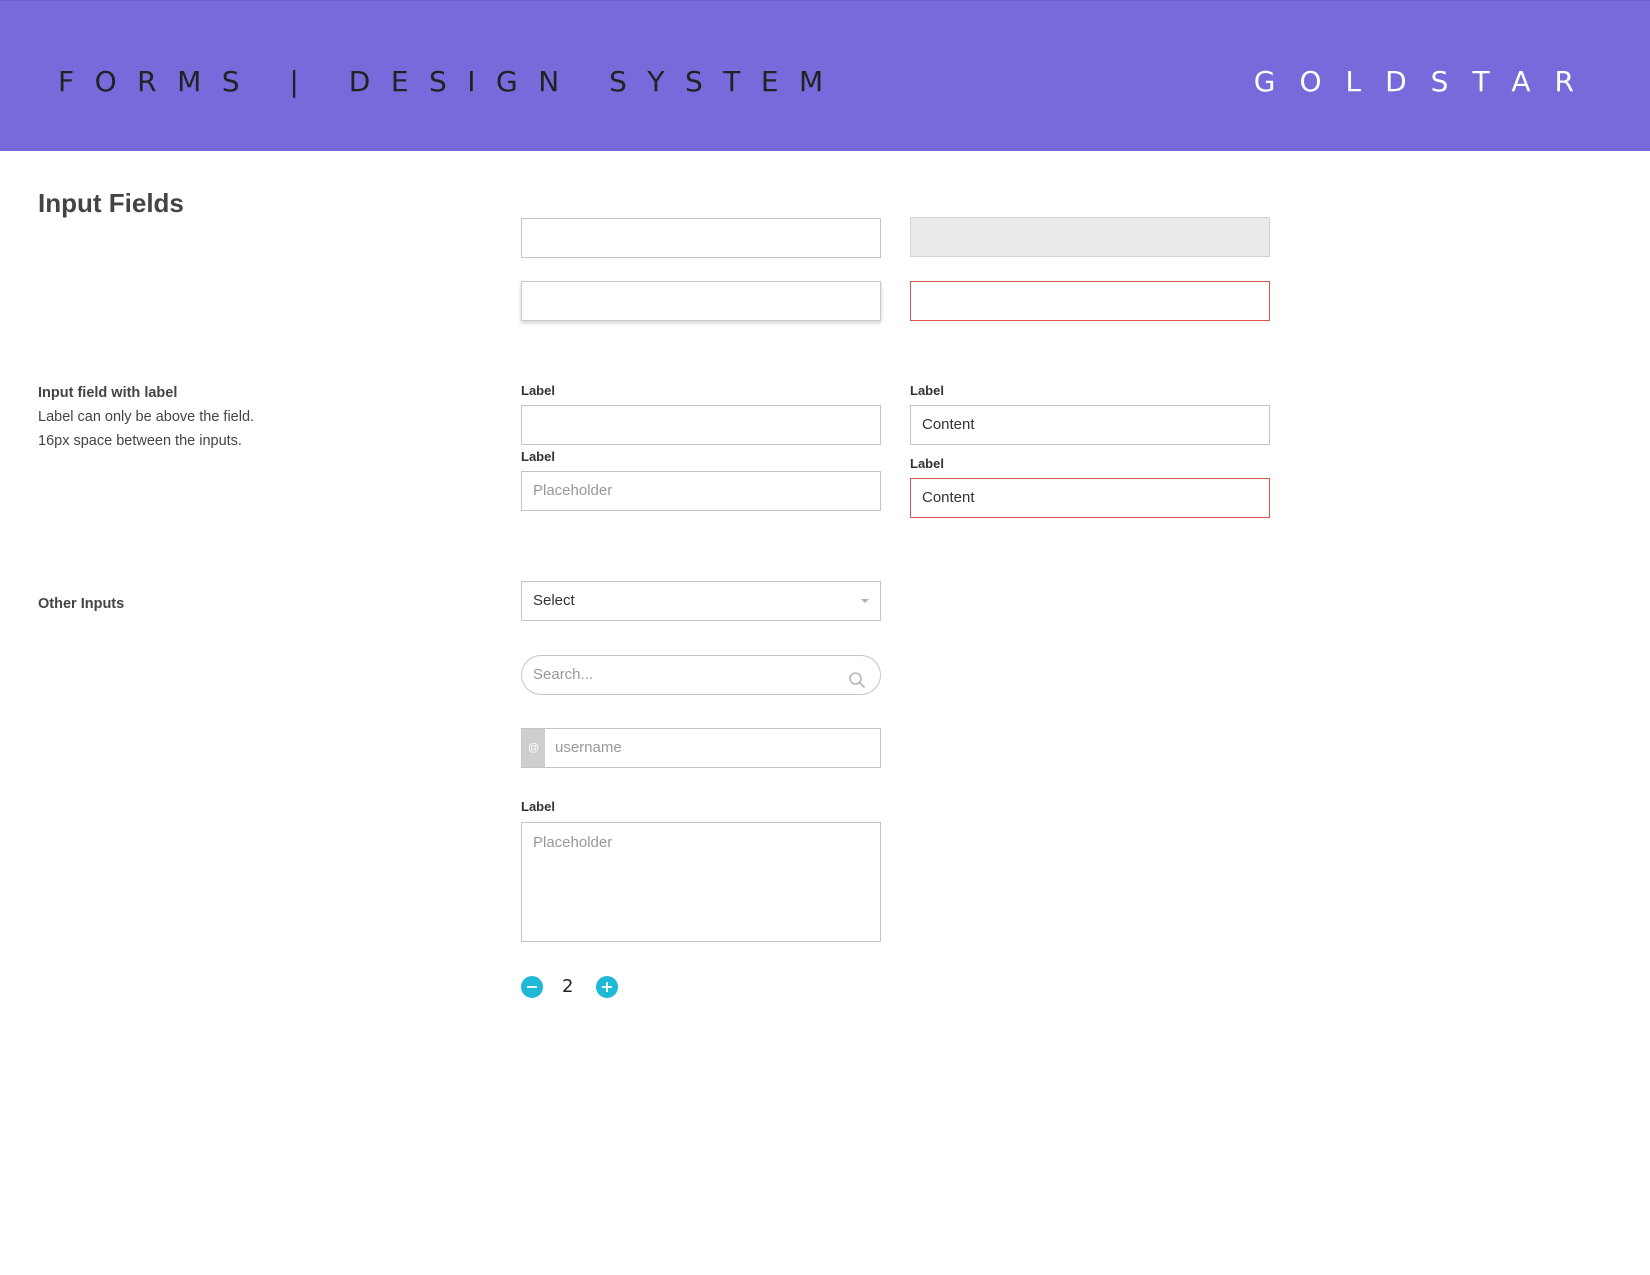  Describe the element at coordinates (111, 203) in the screenshot. I see `section-title-input-fields: Input Fields` at that location.